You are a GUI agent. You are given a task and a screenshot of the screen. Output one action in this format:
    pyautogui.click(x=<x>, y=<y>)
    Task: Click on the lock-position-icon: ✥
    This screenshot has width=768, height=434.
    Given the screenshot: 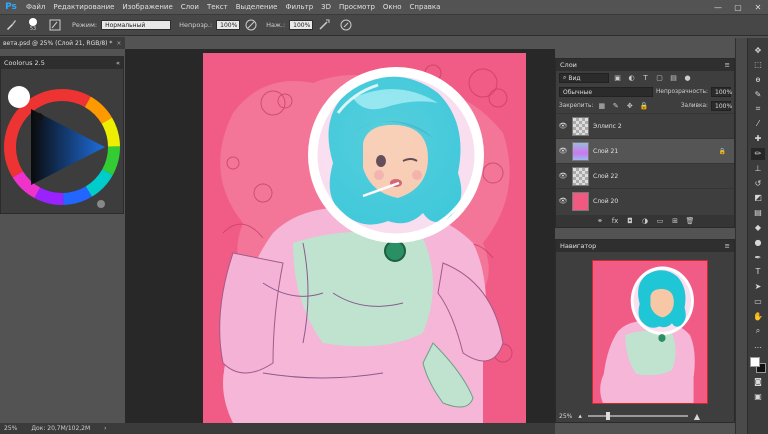 What is the action you would take?
    pyautogui.click(x=629, y=106)
    